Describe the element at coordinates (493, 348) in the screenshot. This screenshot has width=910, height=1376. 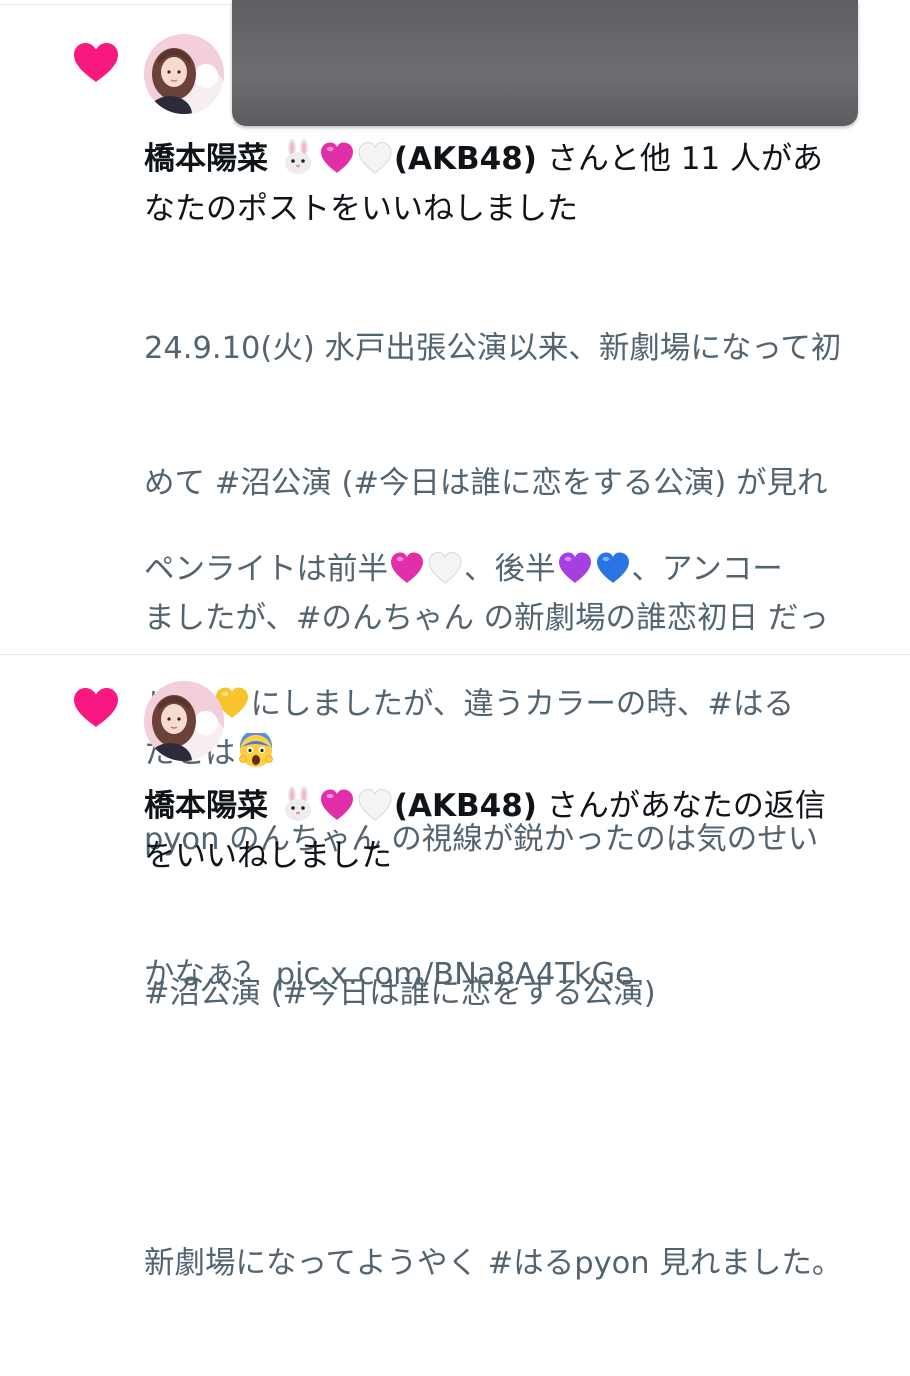
I see `post-text-line: 24.9.10(火) 水戸出張公演以来、新劇場になって初` at that location.